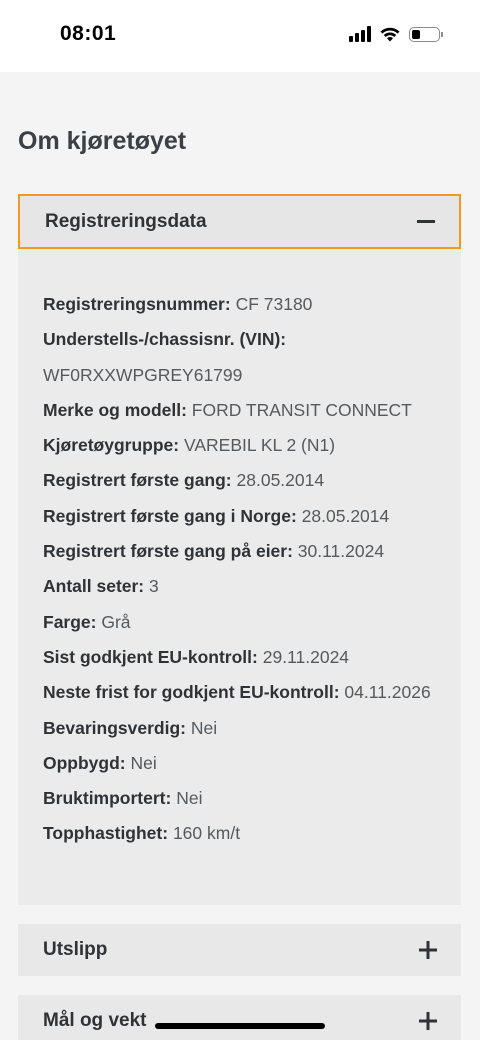  I want to click on wifi-icon, so click(390, 34).